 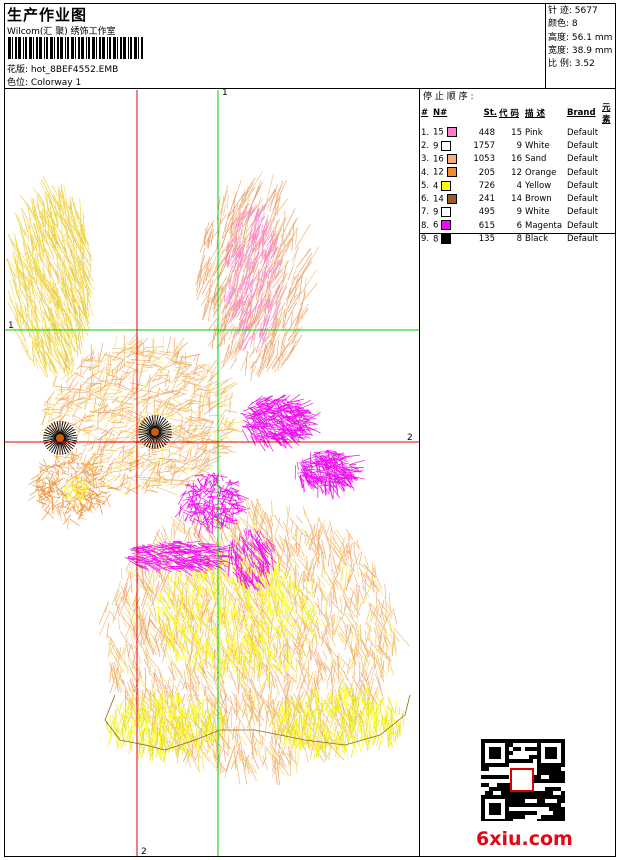 What do you see at coordinates (520, 113) in the screenshot?
I see `table-header-row: # N# St. 代 码 描 述 Brand 元 素` at bounding box center [520, 113].